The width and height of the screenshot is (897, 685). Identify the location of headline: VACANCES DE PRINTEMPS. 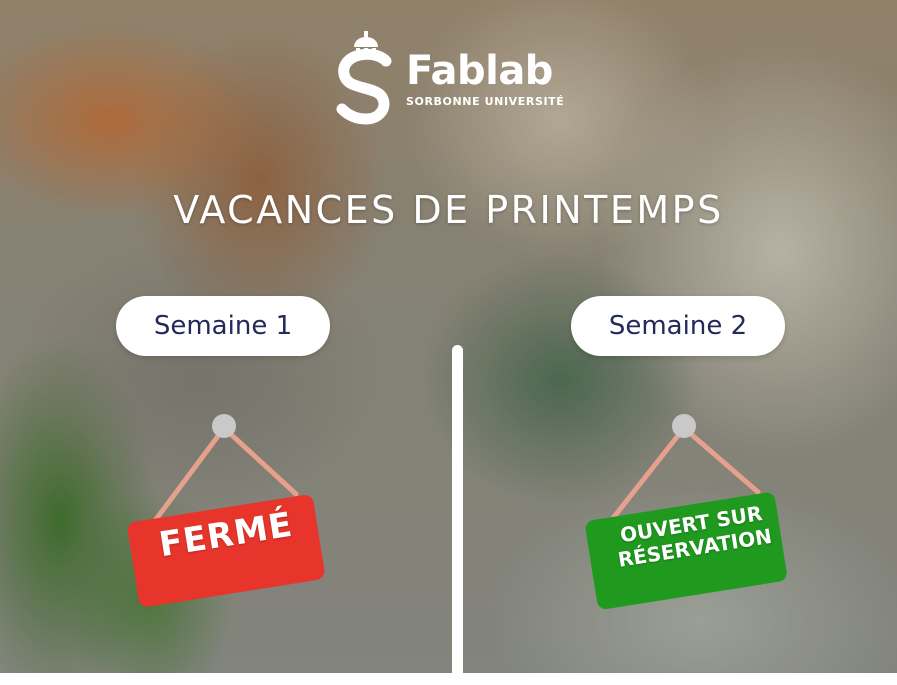
(448, 210).